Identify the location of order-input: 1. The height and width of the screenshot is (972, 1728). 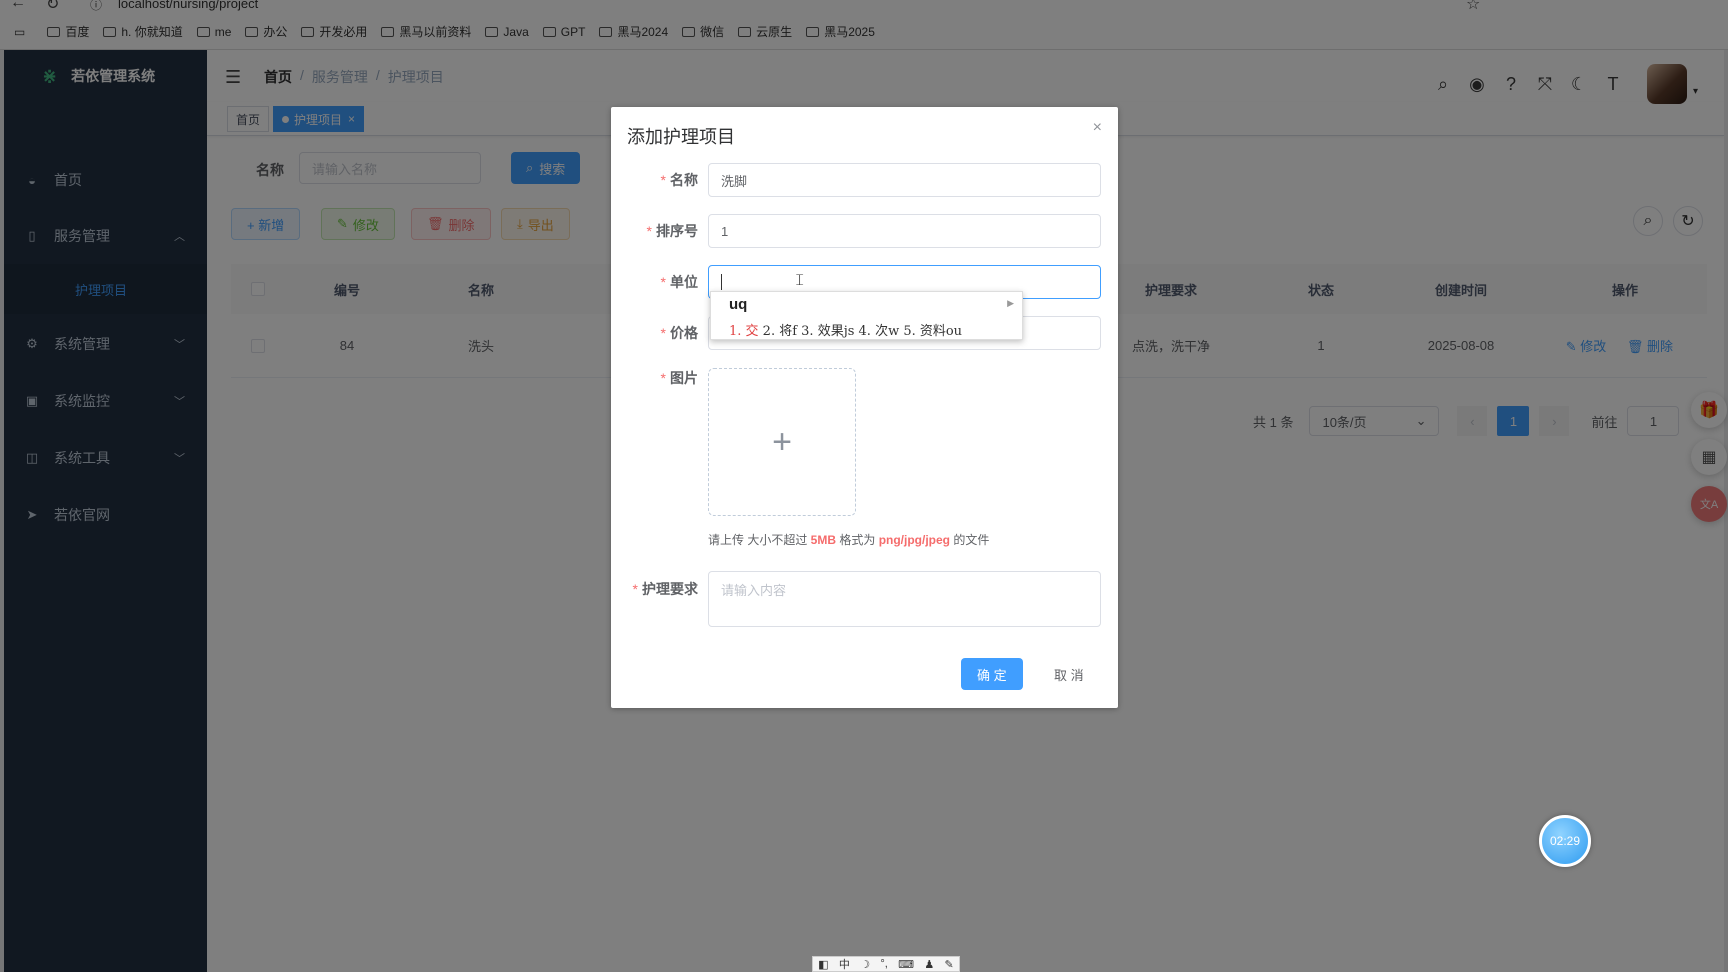
(904, 231).